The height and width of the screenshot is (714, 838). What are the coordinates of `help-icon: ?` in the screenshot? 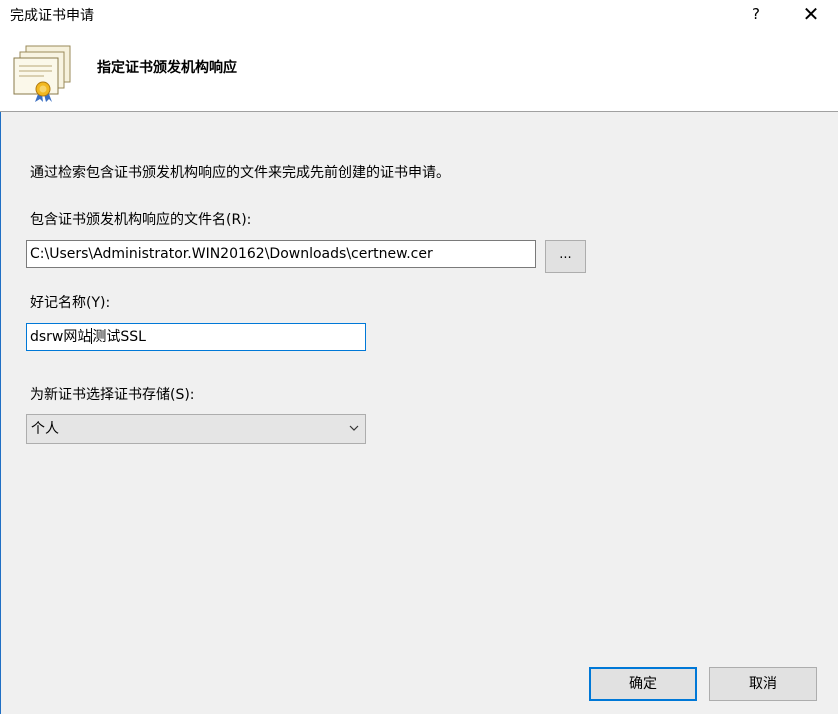 It's located at (756, 14).